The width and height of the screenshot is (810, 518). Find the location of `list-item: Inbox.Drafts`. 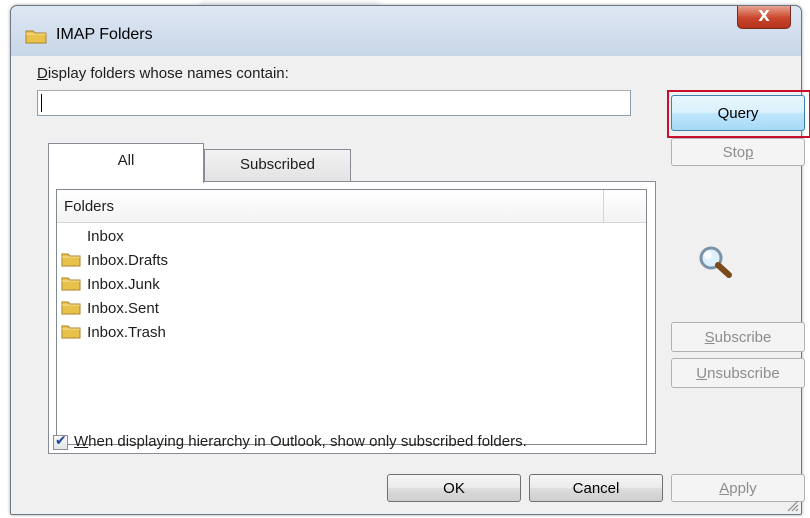

list-item: Inbox.Drafts is located at coordinates (114, 261).